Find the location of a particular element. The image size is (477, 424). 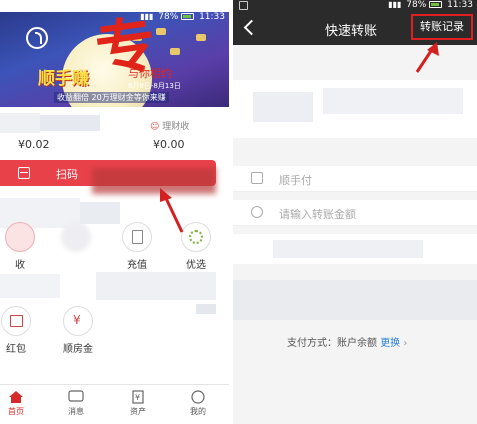

title-bar: ▮▮▮ 78% 11:33 快速转账 转账记录 is located at coordinates (355, 22).